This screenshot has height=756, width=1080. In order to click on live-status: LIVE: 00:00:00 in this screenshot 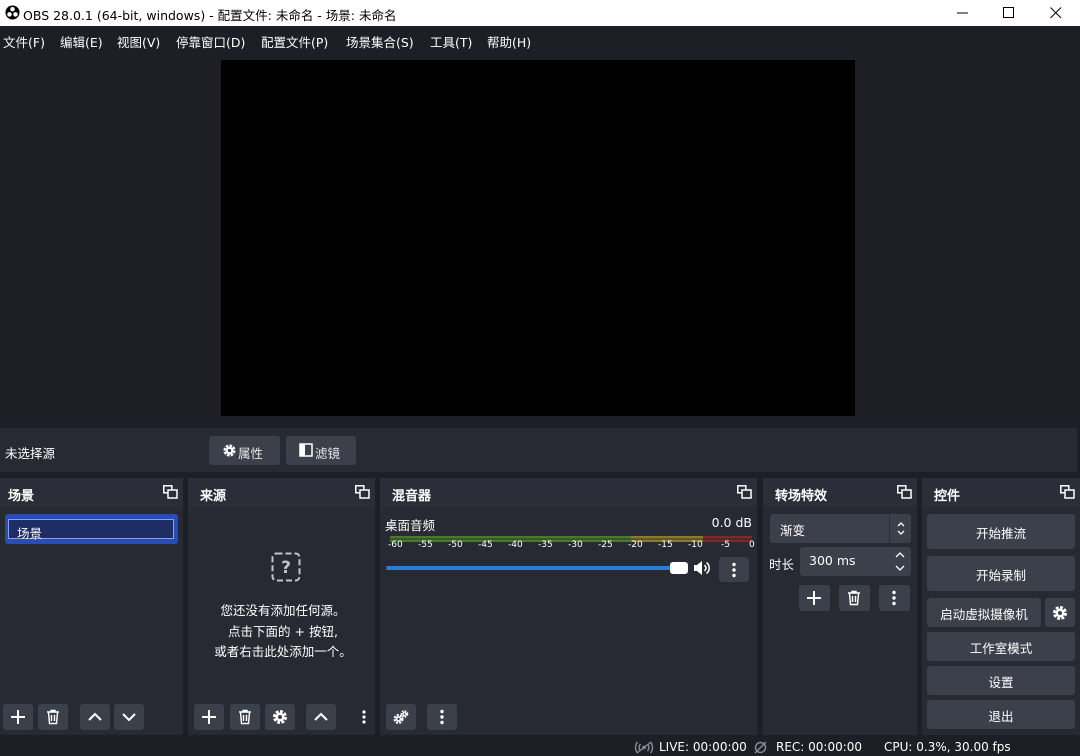, I will do `click(703, 747)`.